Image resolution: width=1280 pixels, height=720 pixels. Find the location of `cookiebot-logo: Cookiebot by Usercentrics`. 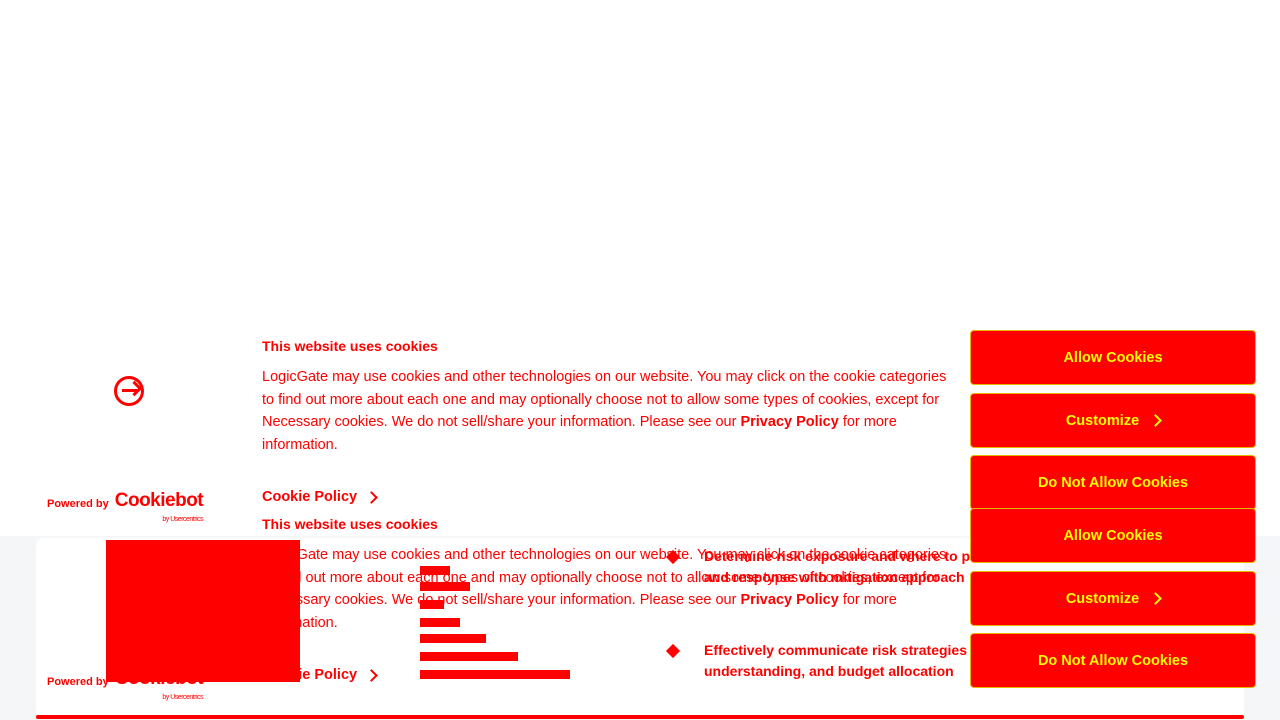

cookiebot-logo: Cookiebot by Usercentrics is located at coordinates (159, 684).